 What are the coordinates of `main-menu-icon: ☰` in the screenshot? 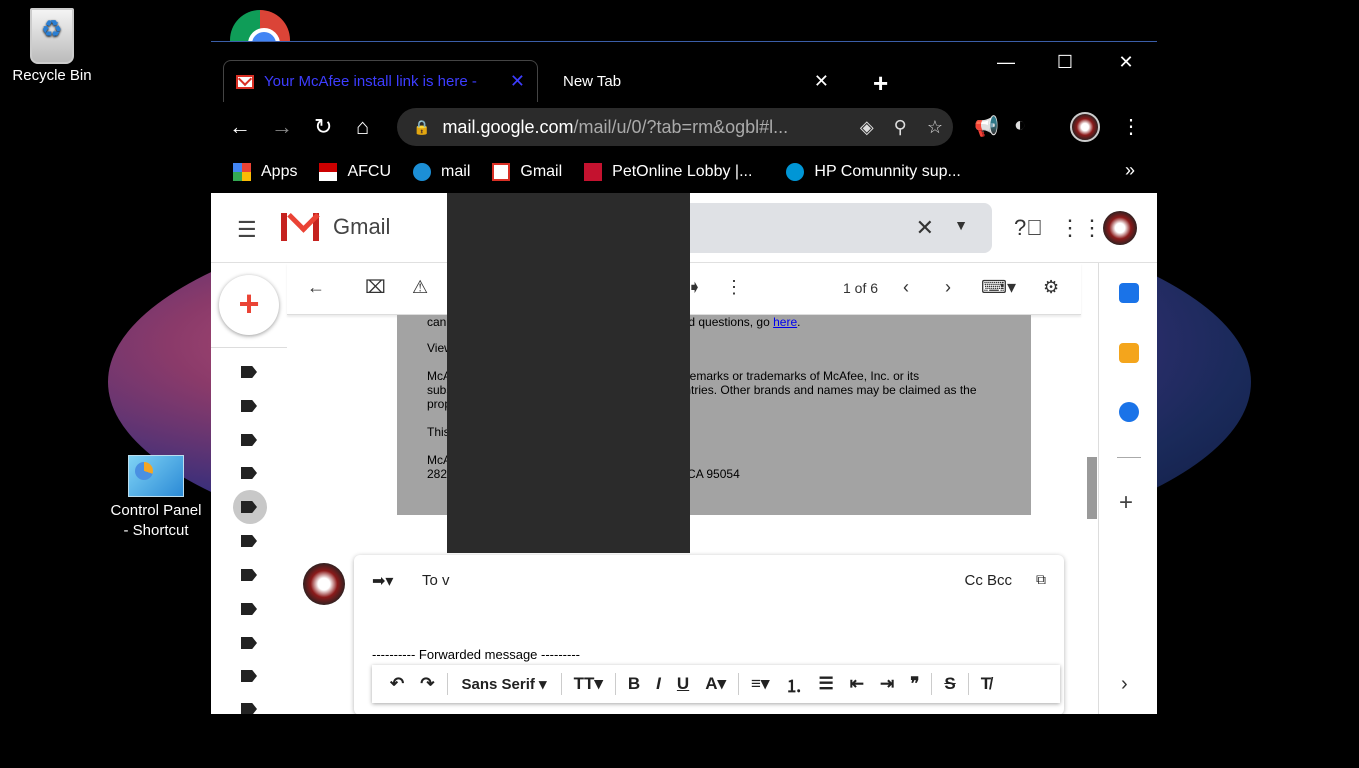 It's located at (247, 230).